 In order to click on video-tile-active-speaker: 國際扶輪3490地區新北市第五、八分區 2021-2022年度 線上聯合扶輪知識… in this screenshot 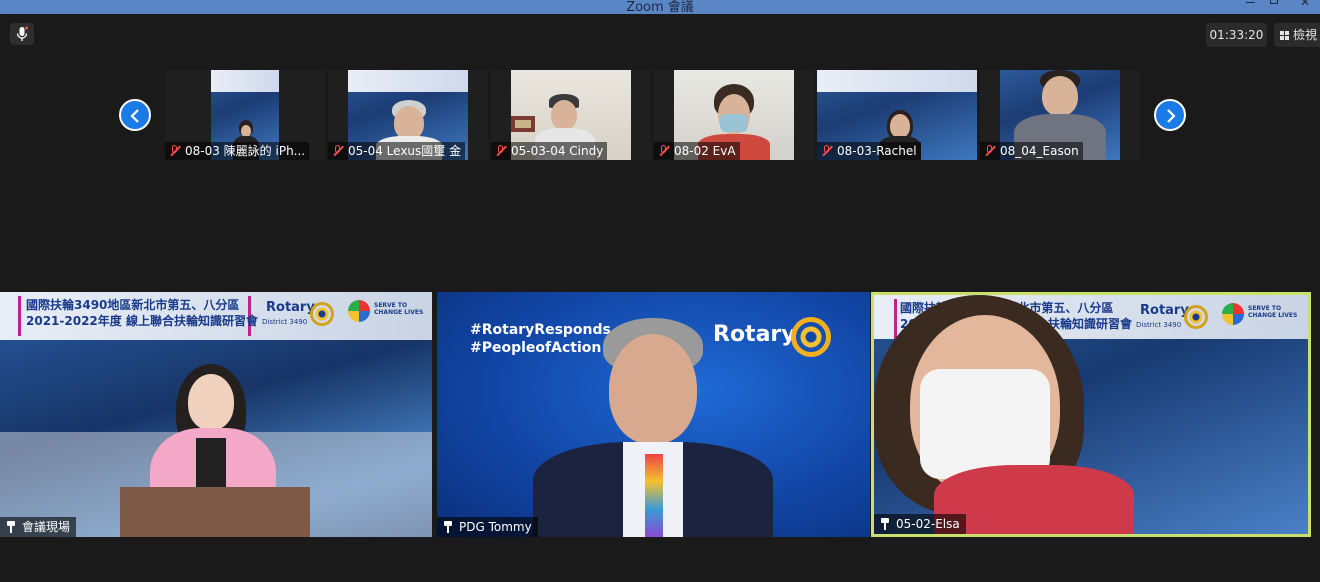, I will do `click(1091, 414)`.